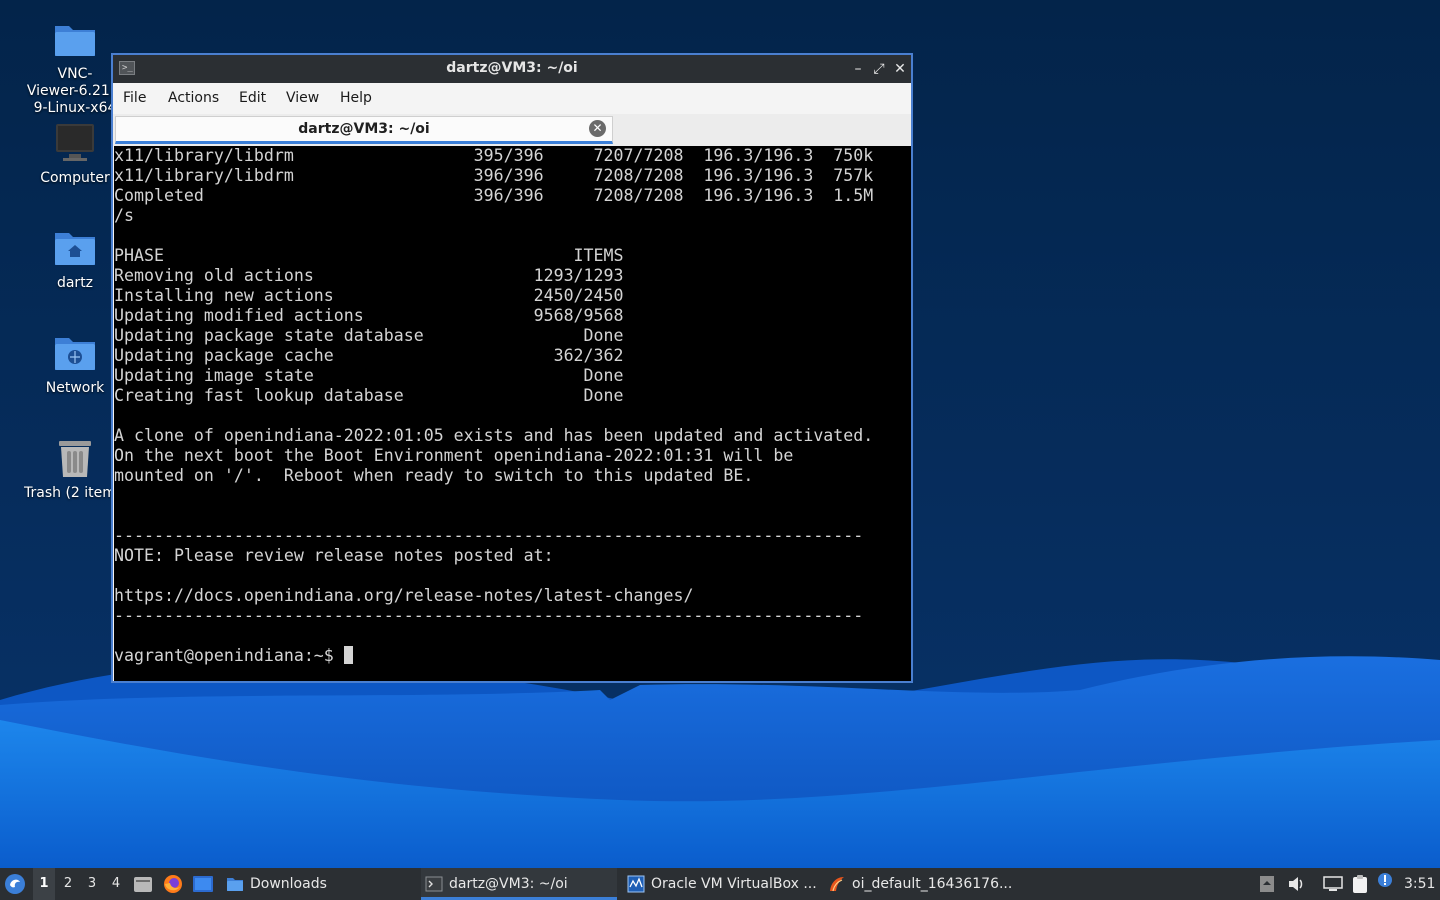 This screenshot has width=1440, height=900. Describe the element at coordinates (193, 98) in the screenshot. I see `menu-actions: Actions` at that location.